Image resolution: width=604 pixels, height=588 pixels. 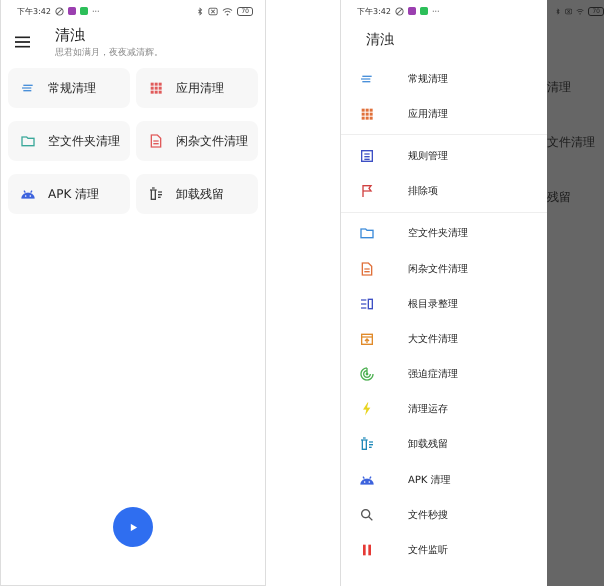 What do you see at coordinates (197, 88) in the screenshot?
I see `cleanup-card: 应用清理` at bounding box center [197, 88].